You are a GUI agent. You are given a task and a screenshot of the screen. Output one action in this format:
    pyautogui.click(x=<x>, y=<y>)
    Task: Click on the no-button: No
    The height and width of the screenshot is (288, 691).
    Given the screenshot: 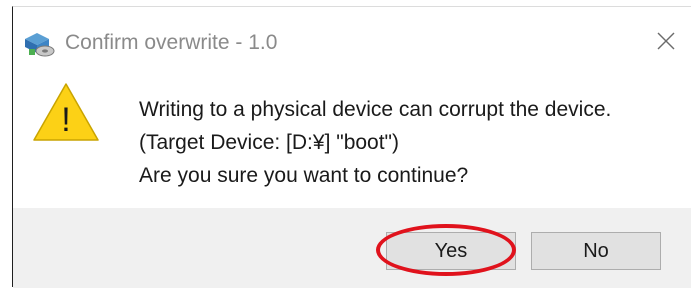 What is the action you would take?
    pyautogui.click(x=596, y=251)
    